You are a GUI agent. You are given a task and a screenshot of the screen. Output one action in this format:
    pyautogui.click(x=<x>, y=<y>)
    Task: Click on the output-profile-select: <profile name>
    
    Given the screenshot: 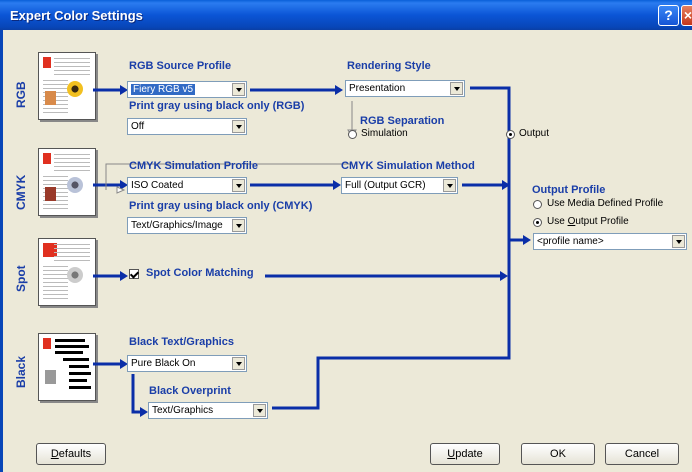 What is the action you would take?
    pyautogui.click(x=610, y=241)
    